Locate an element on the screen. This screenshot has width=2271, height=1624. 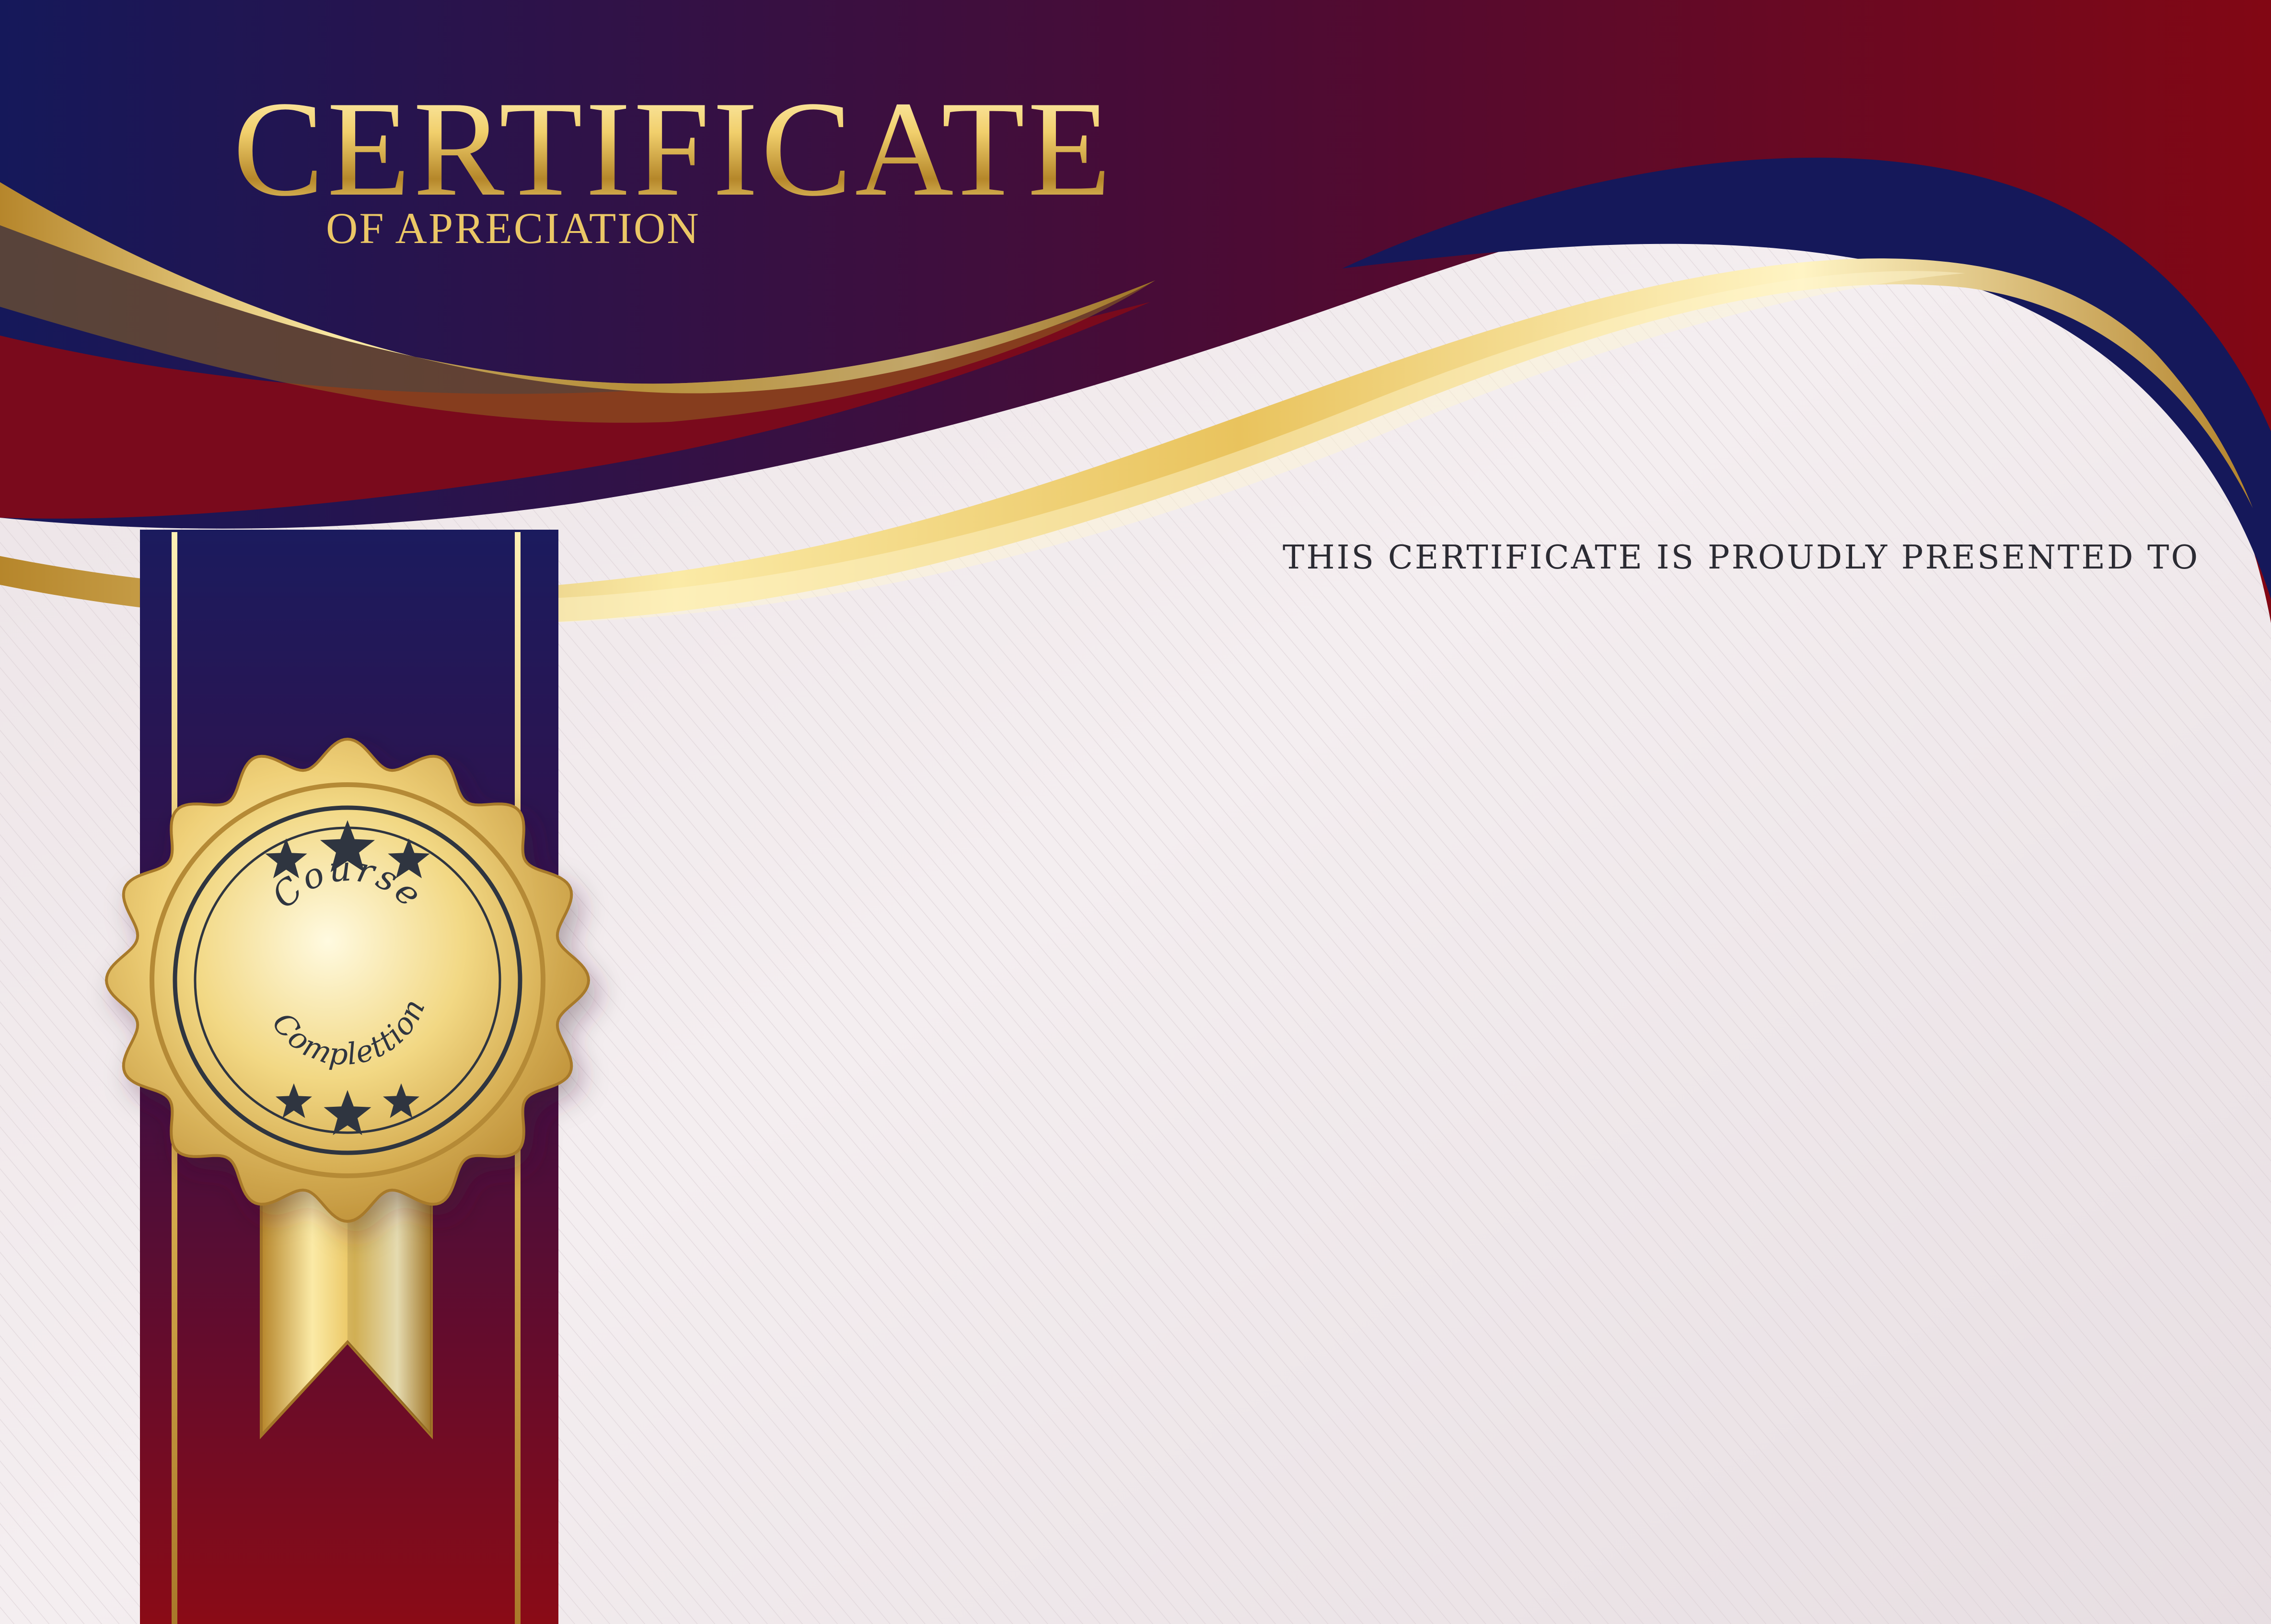
certificate-title: CERTIFICATE is located at coordinates (673, 148).